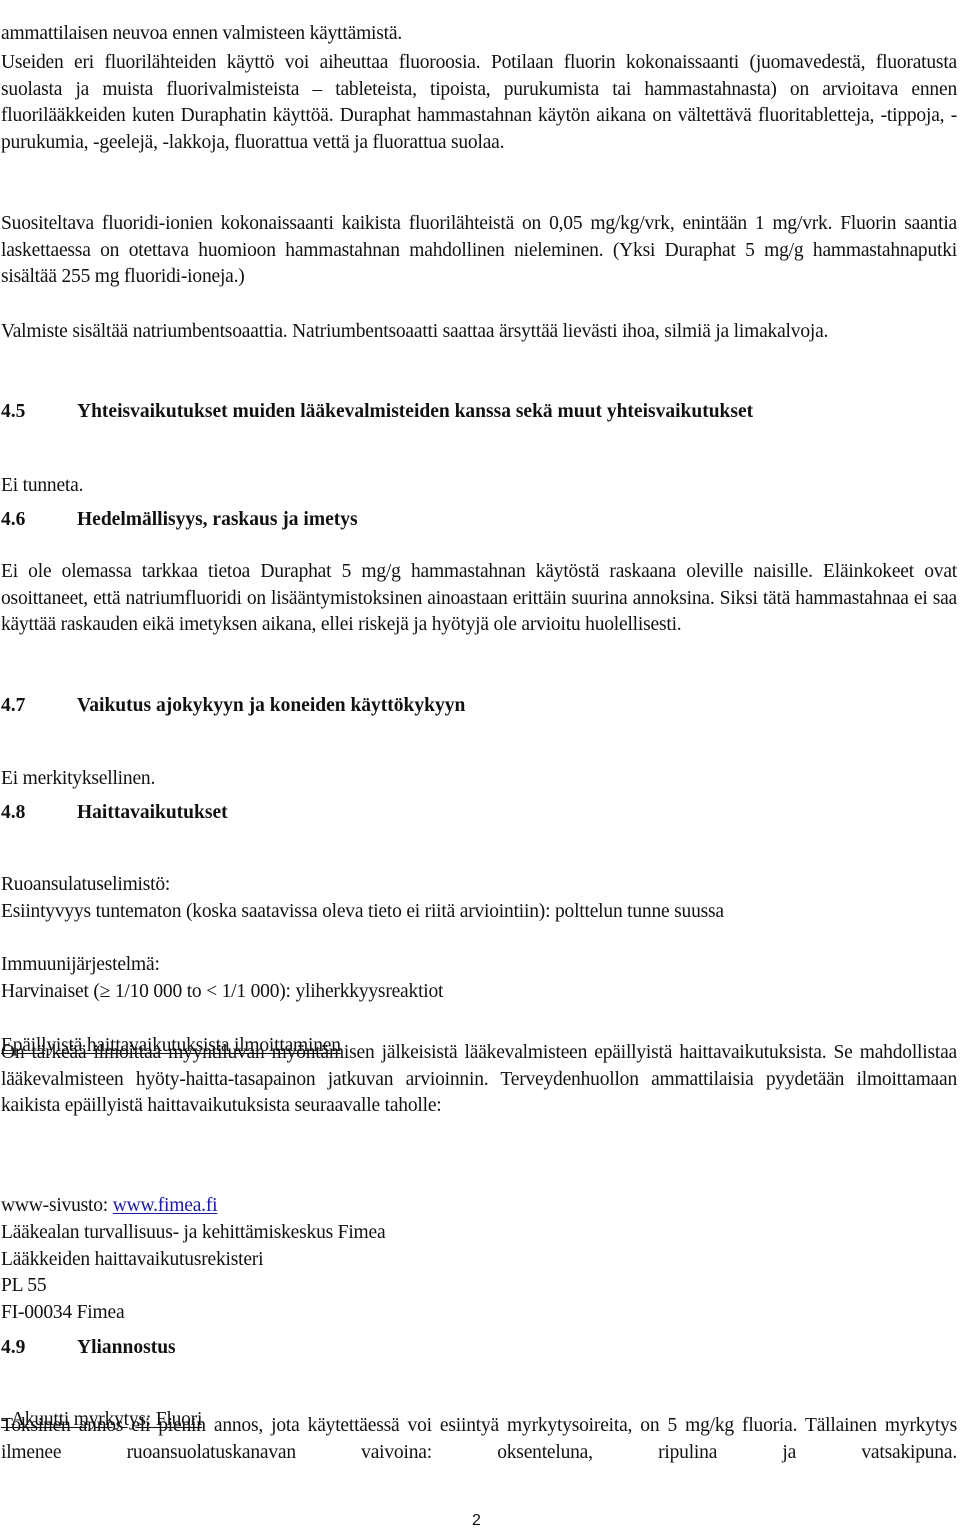  Describe the element at coordinates (24, 1285) in the screenshot. I see `address-line: PL 55` at that location.